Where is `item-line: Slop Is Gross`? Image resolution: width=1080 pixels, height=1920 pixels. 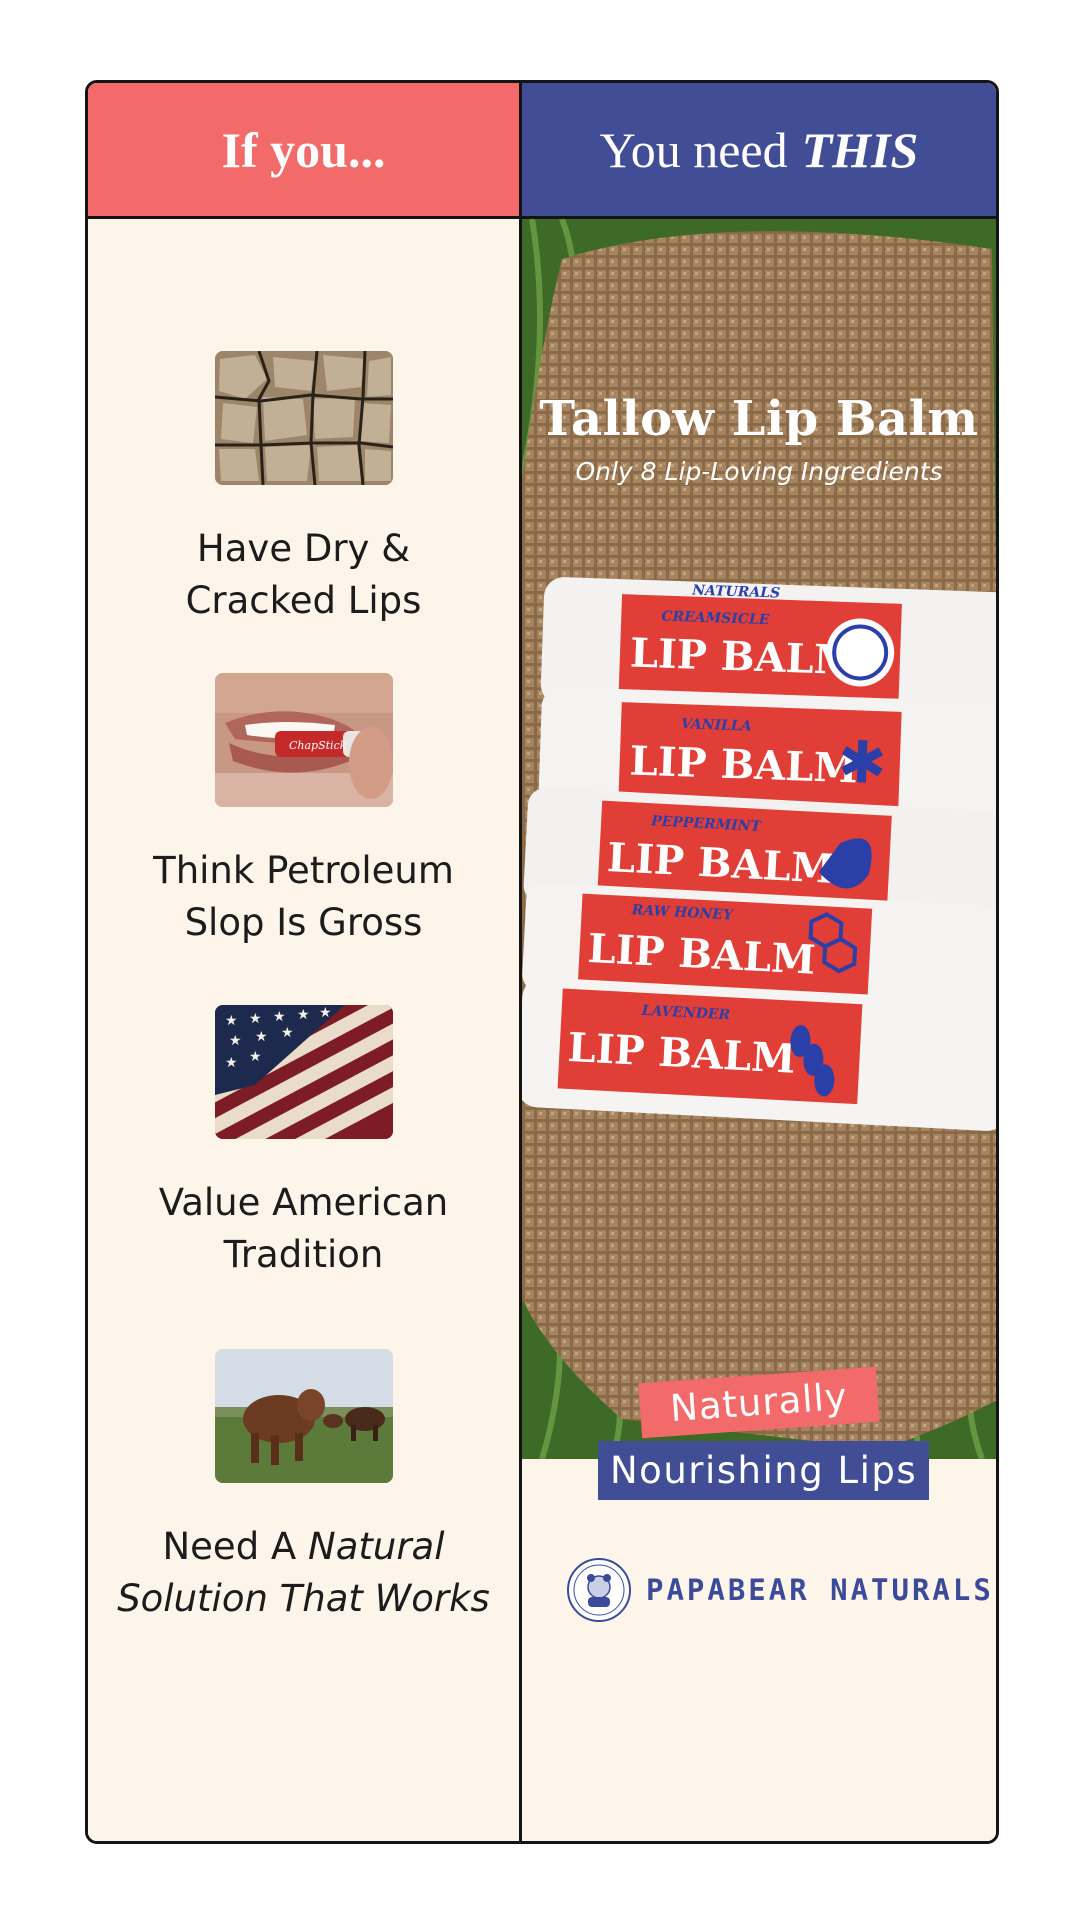 item-line: Slop Is Gross is located at coordinates (303, 922).